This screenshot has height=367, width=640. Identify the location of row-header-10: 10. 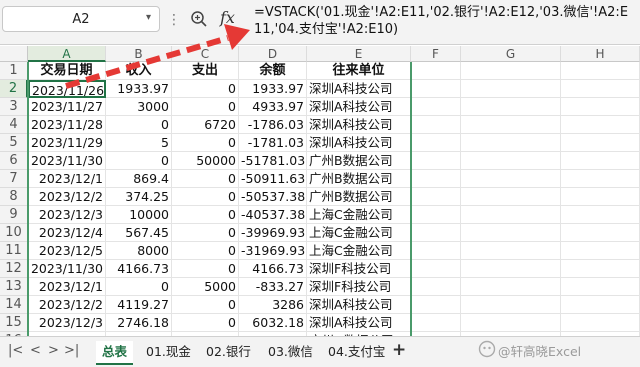
(14, 233).